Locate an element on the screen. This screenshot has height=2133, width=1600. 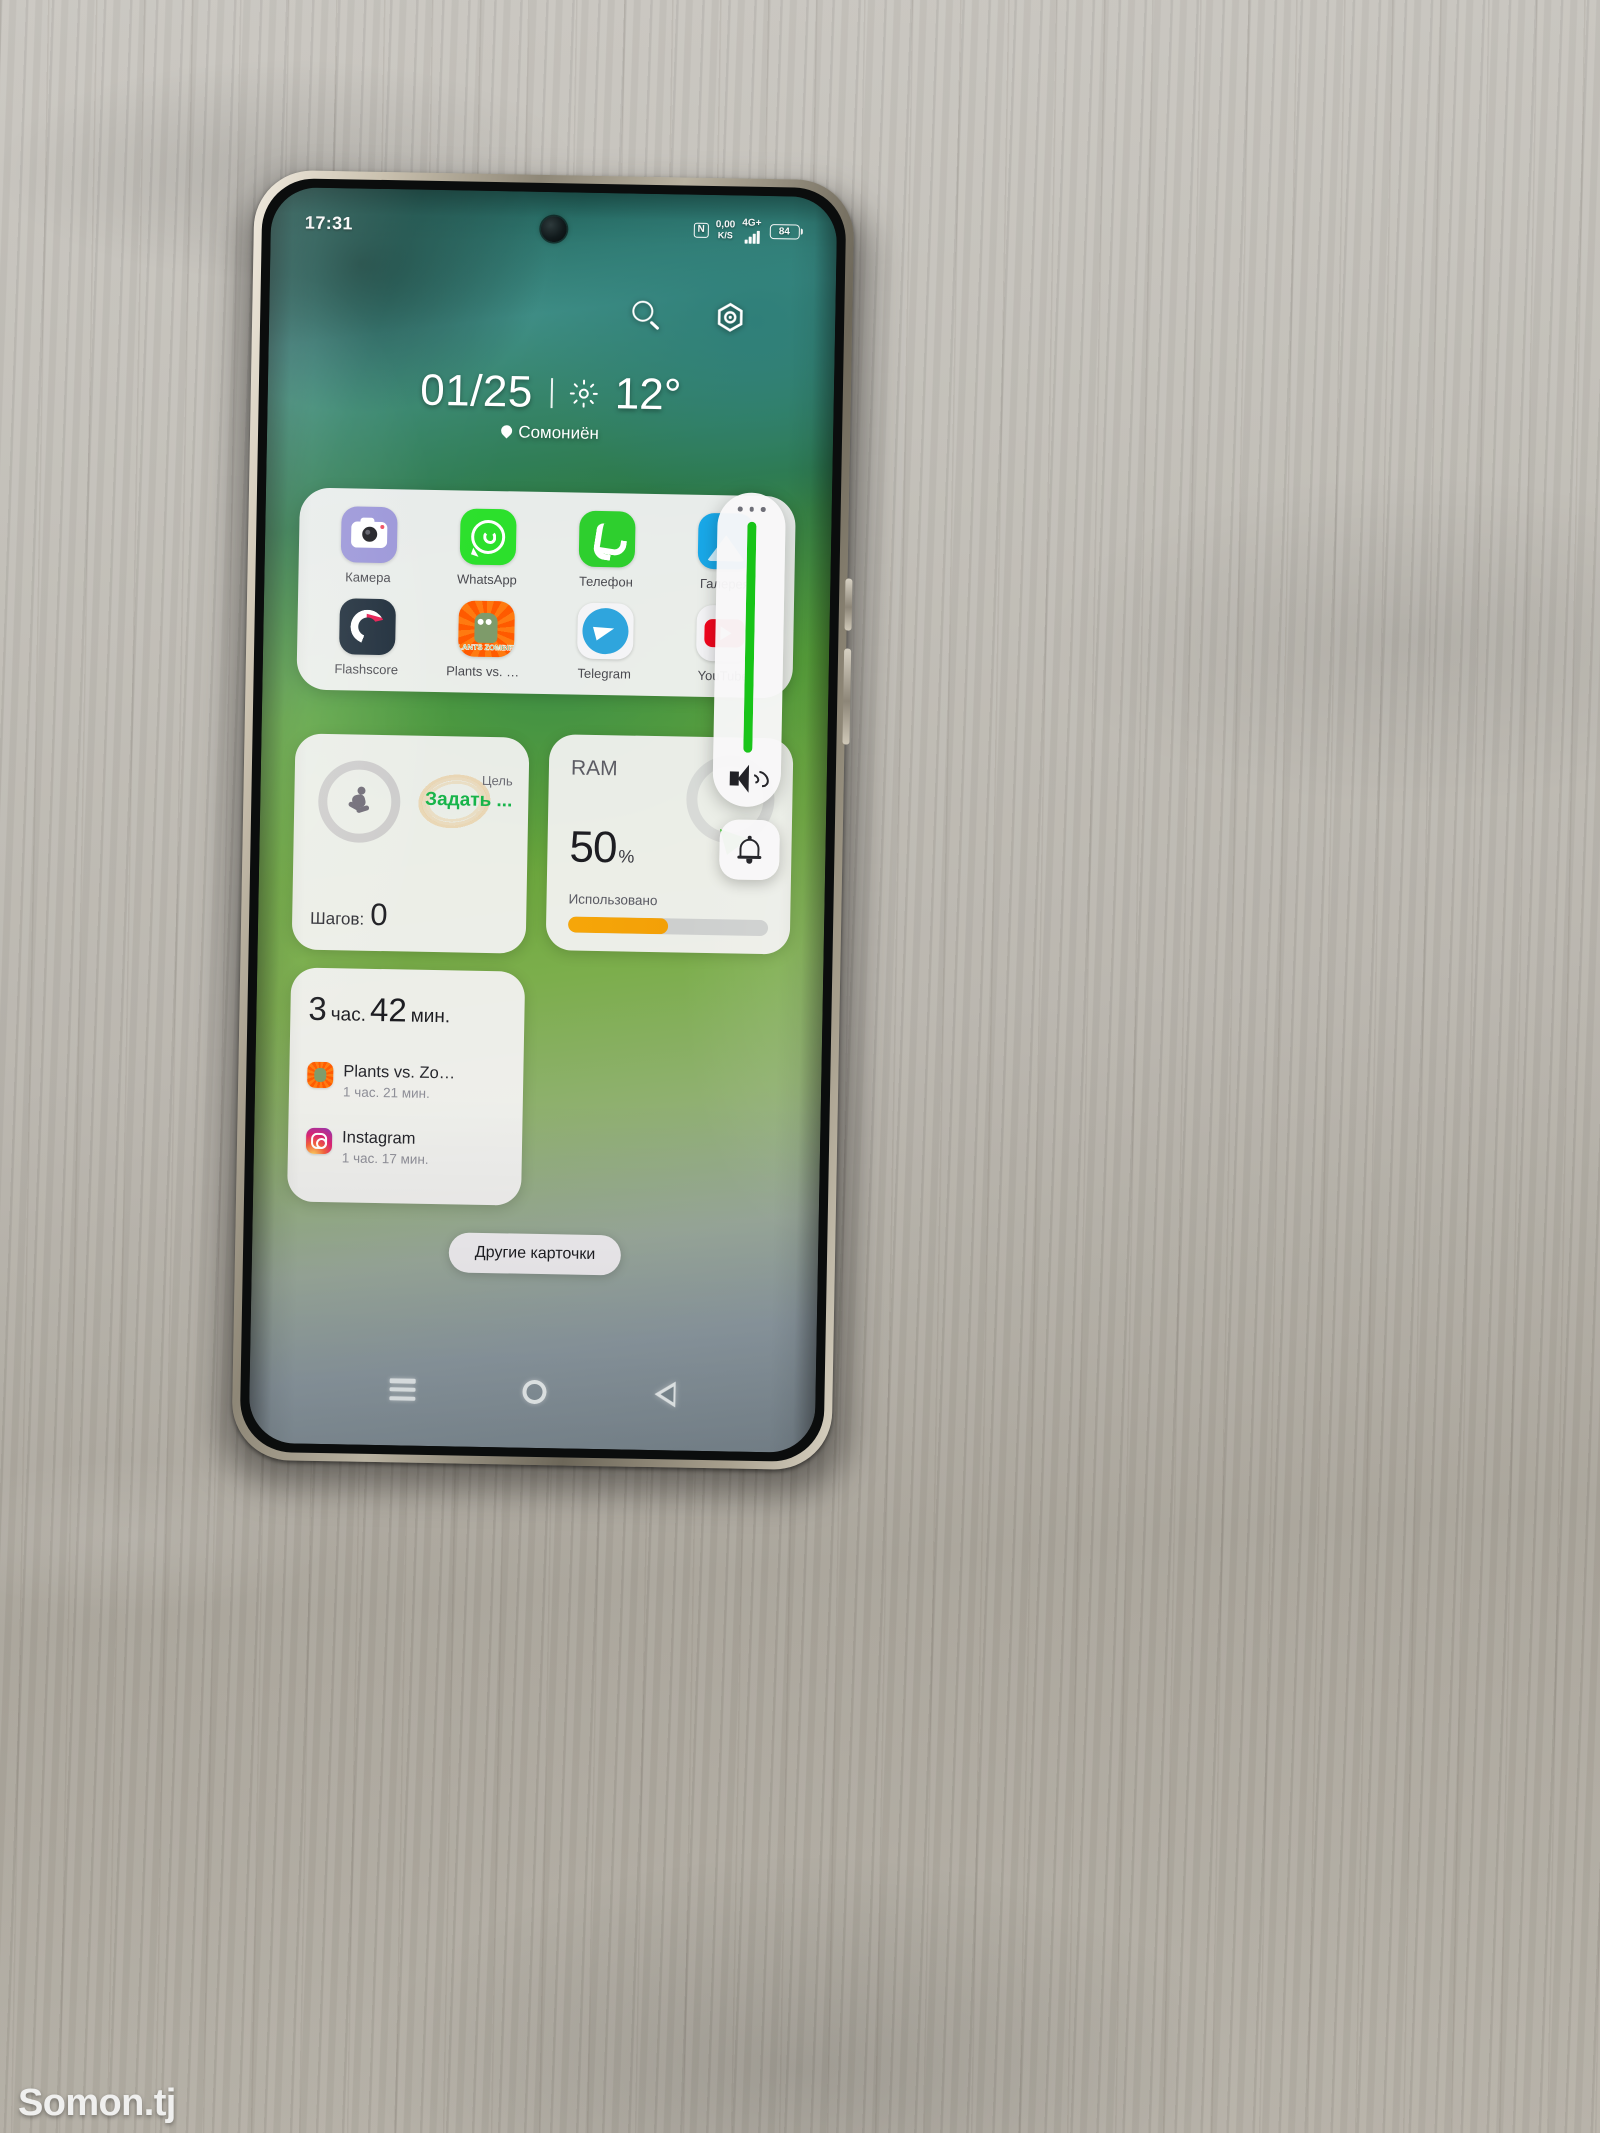
settings-button is located at coordinates (730, 317).